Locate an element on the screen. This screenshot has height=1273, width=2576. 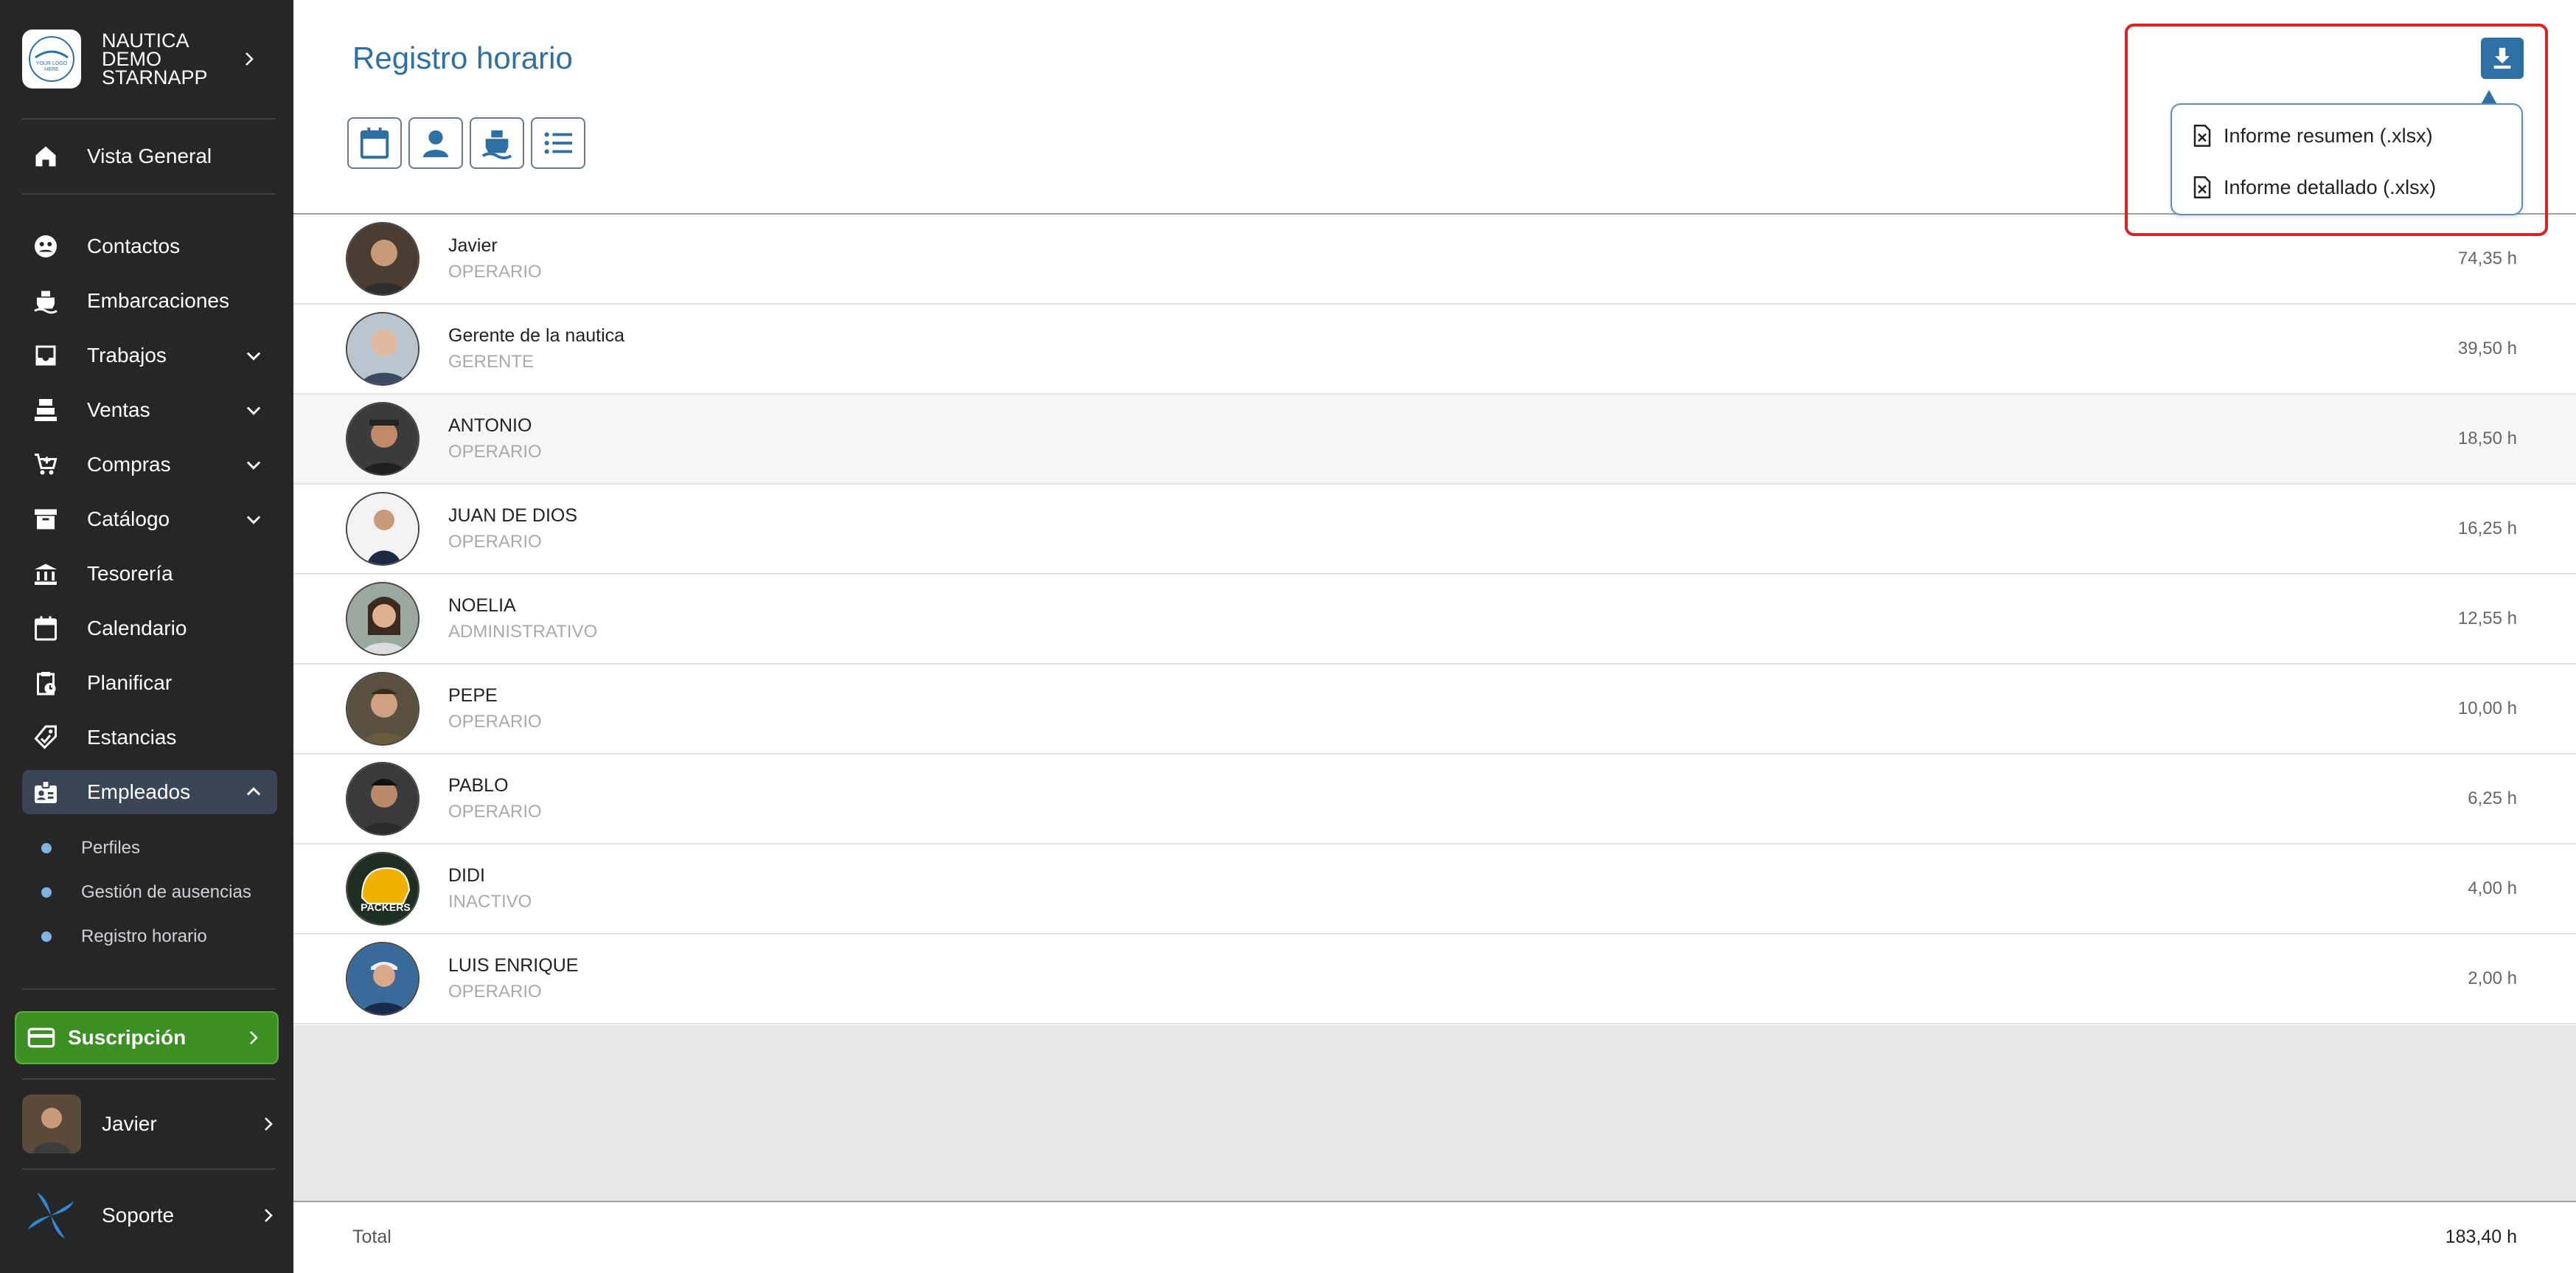
nav-label: Vista General is located at coordinates (149, 156).